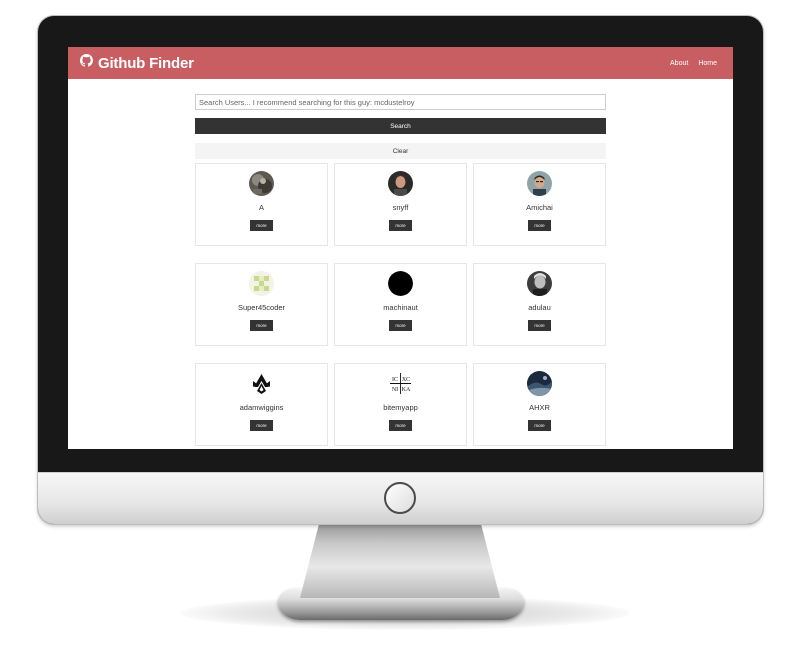  I want to click on user-login: adamwiggins, so click(261, 407).